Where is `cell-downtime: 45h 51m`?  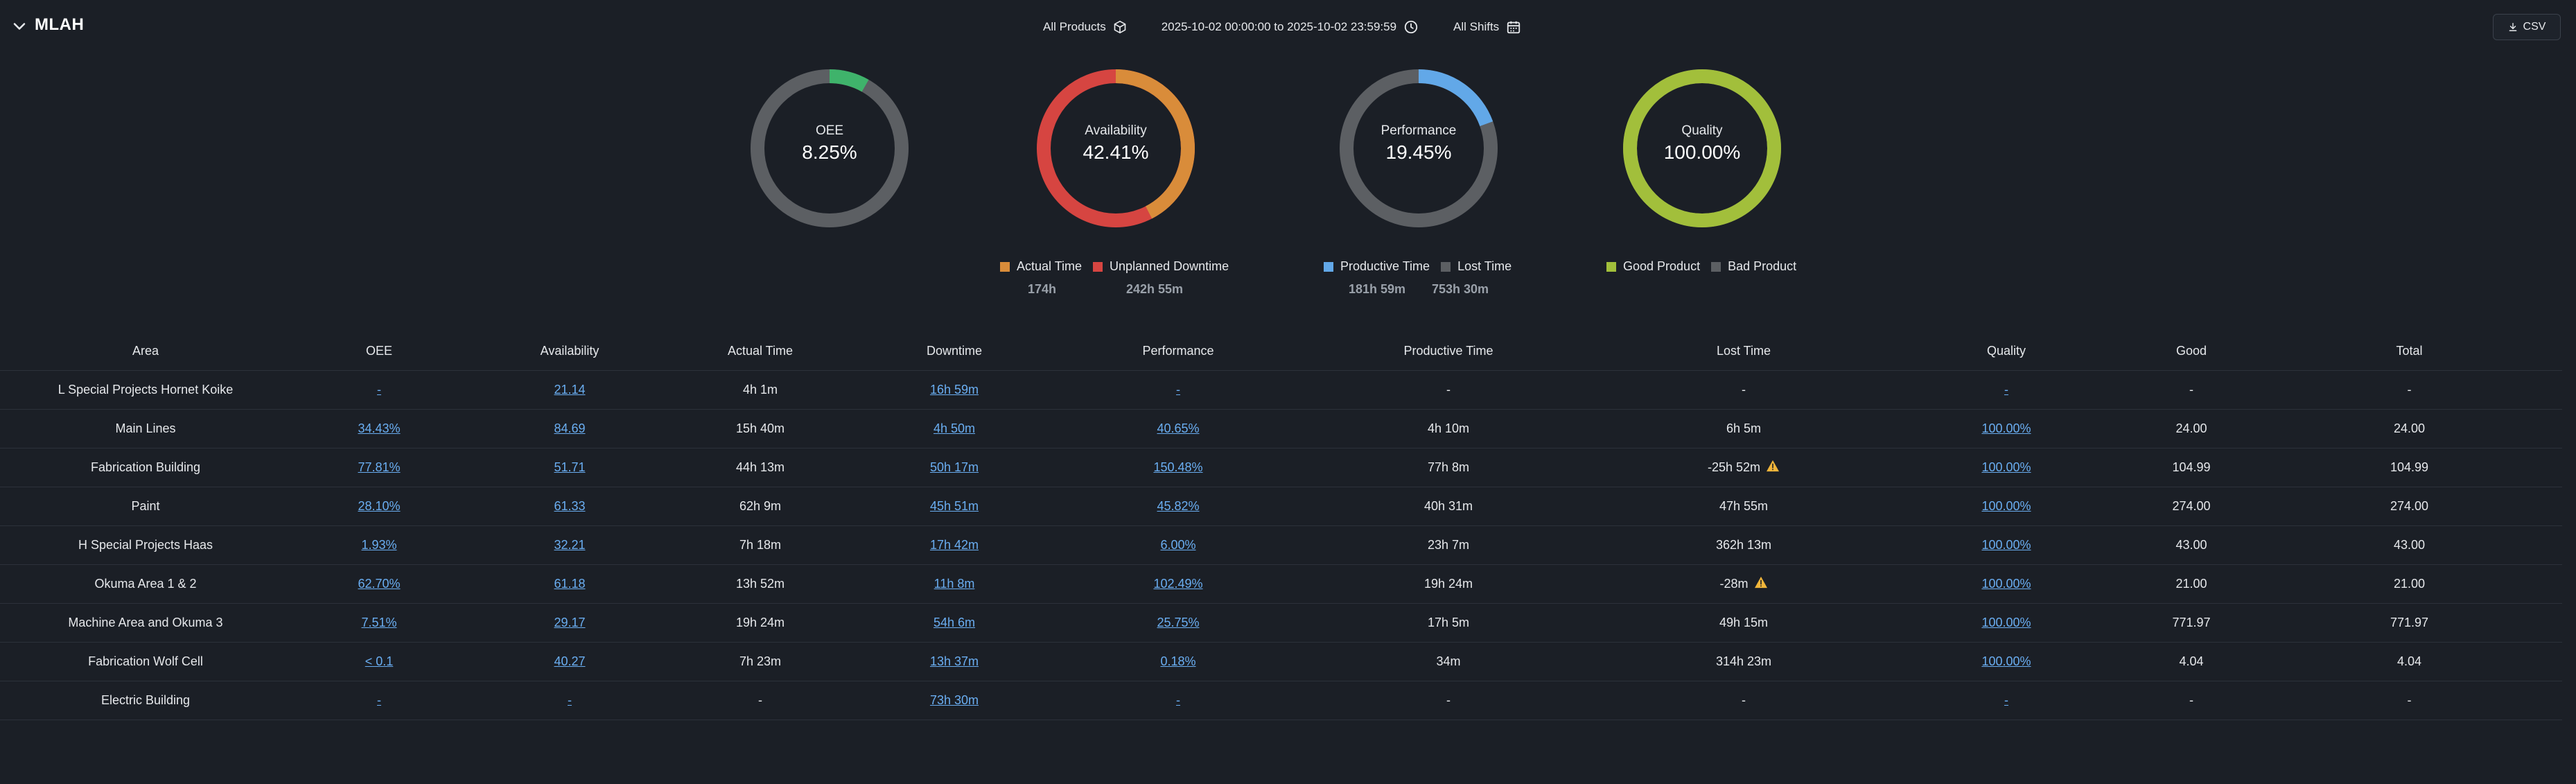
cell-downtime: 45h 51m is located at coordinates (954, 506).